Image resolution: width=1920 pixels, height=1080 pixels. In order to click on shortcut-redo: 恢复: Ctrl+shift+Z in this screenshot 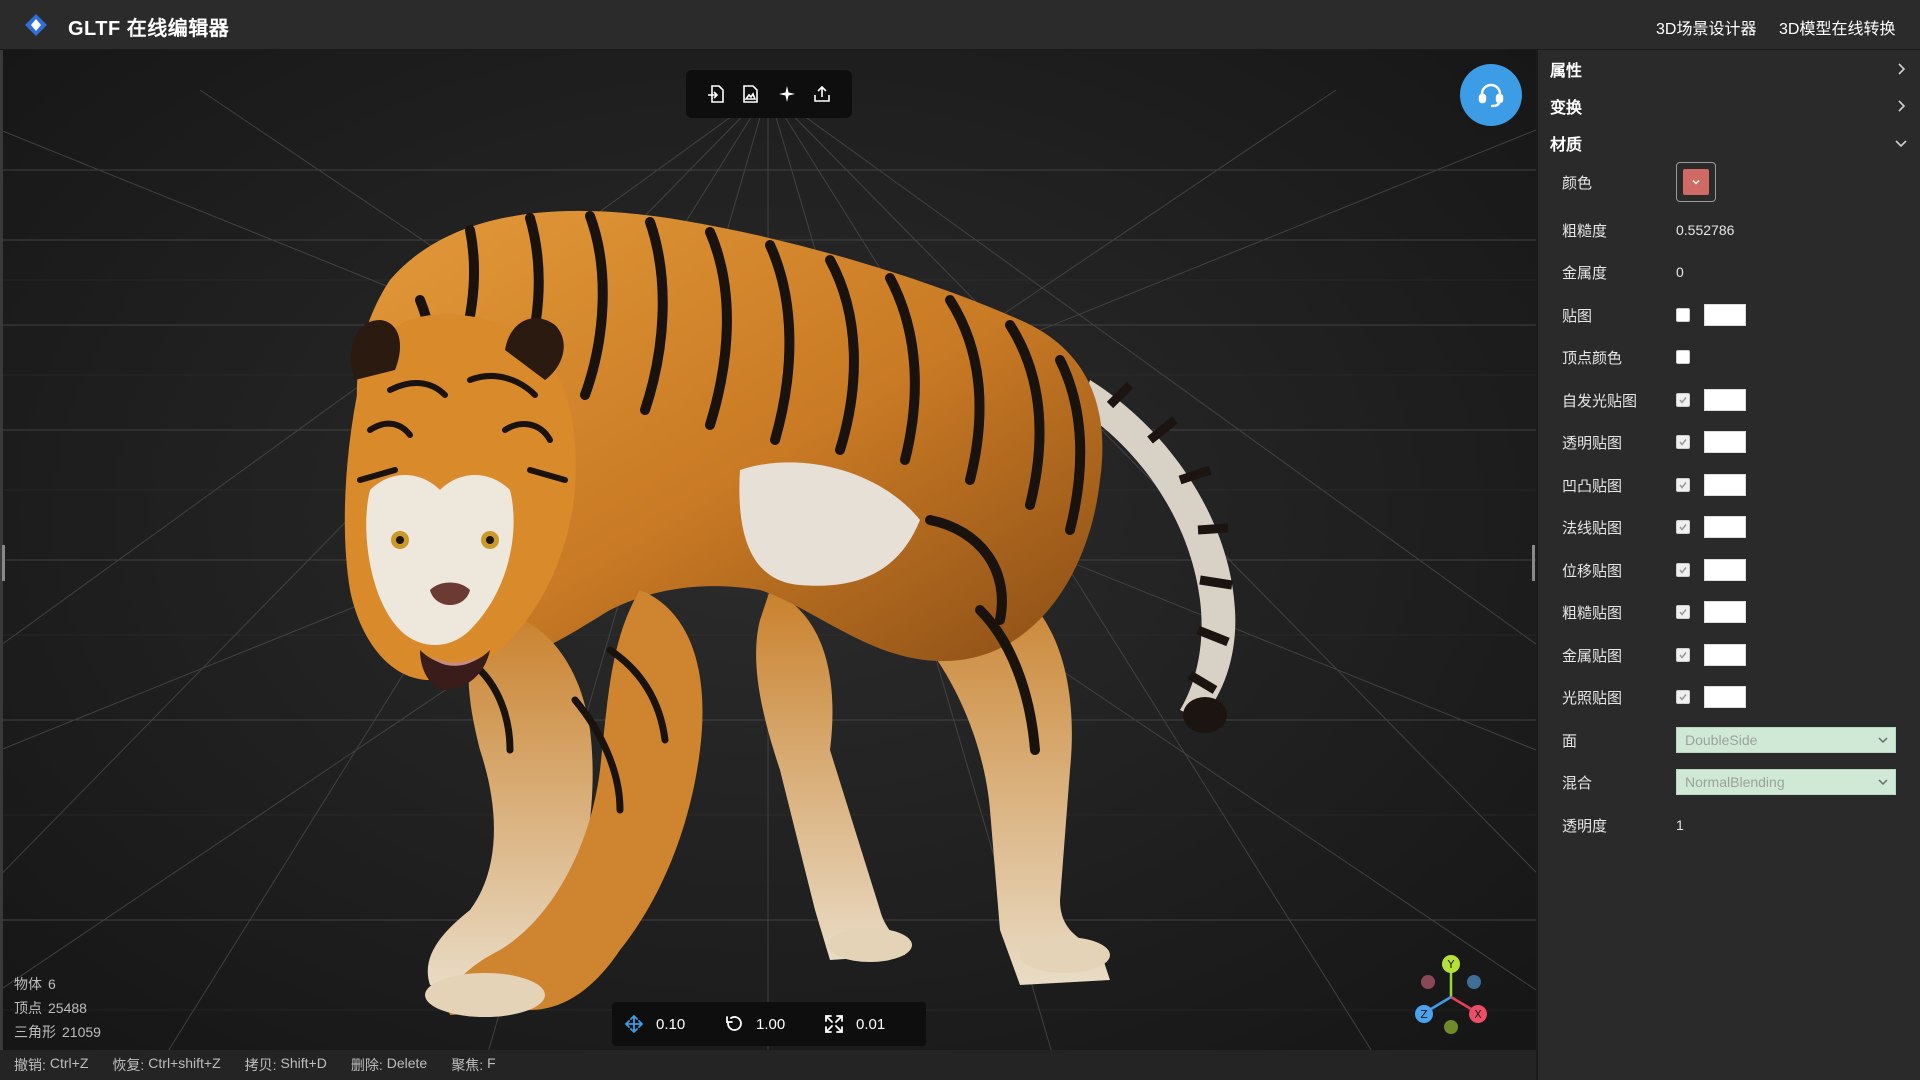, I will do `click(166, 1065)`.